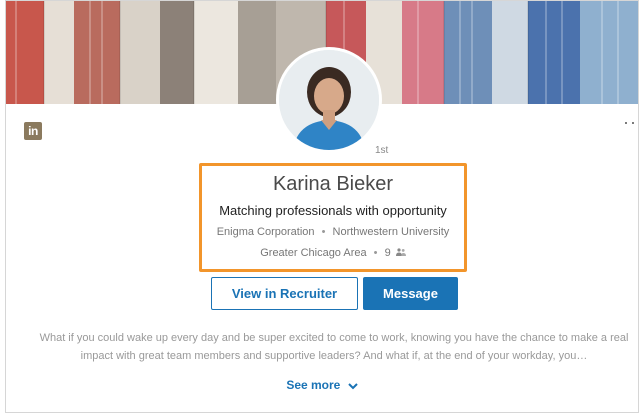  What do you see at coordinates (388, 253) in the screenshot?
I see `connections-count: 9` at bounding box center [388, 253].